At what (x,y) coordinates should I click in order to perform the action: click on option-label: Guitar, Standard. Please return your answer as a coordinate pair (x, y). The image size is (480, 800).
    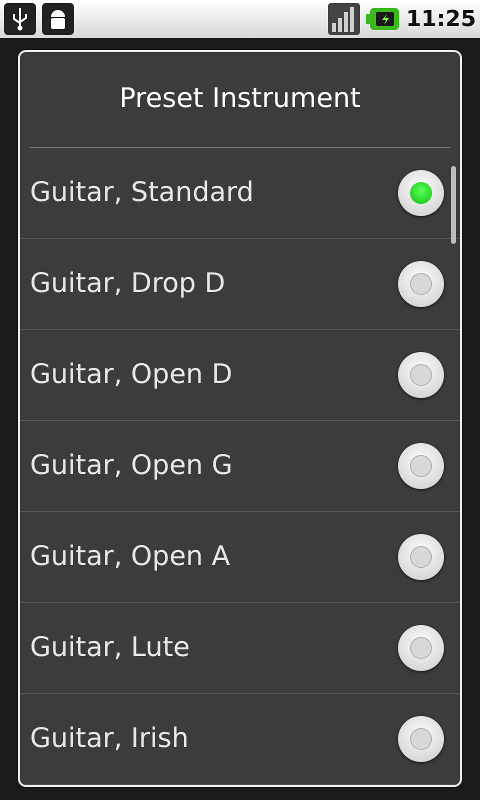
    Looking at the image, I should click on (142, 193).